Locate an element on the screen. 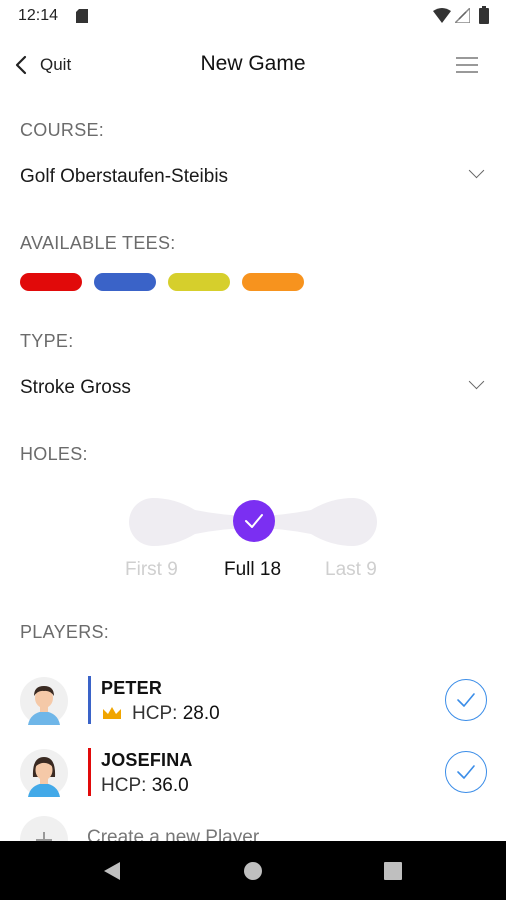 This screenshot has width=506, height=900. tees-label: AVAILABLE TEES: is located at coordinates (98, 243).